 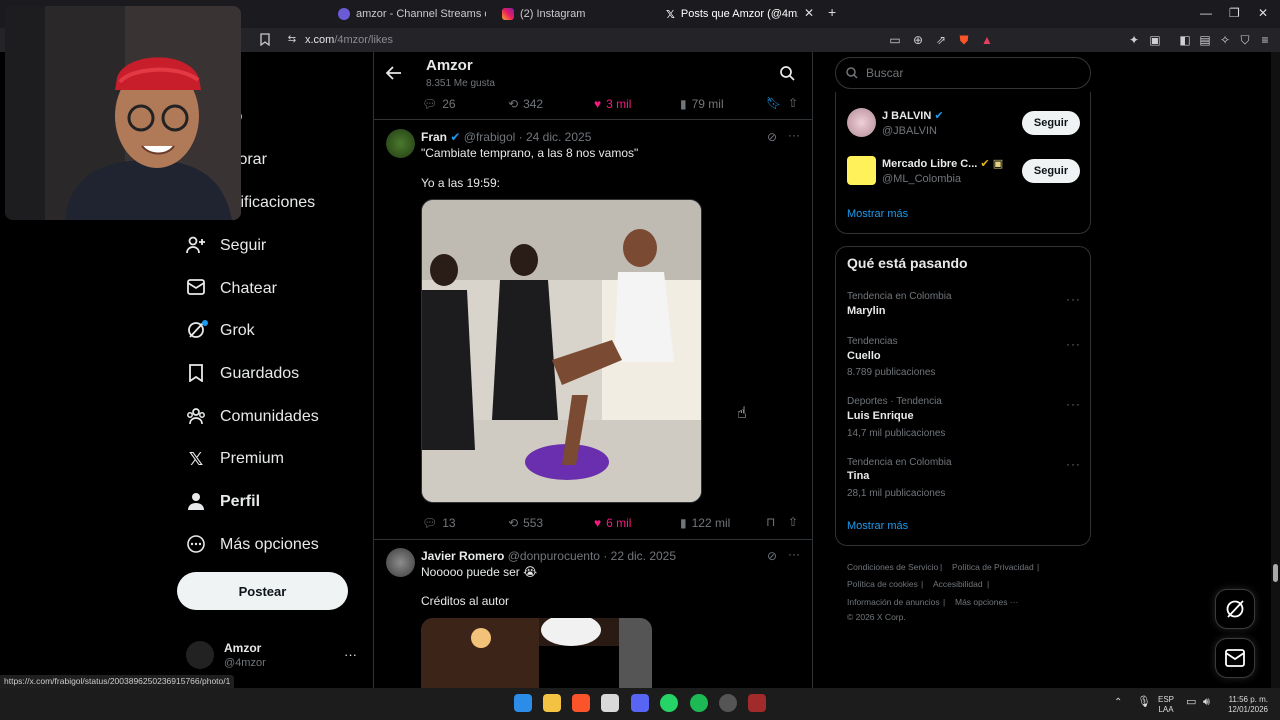 What do you see at coordinates (757, 703) in the screenshot?
I see `app-icon` at bounding box center [757, 703].